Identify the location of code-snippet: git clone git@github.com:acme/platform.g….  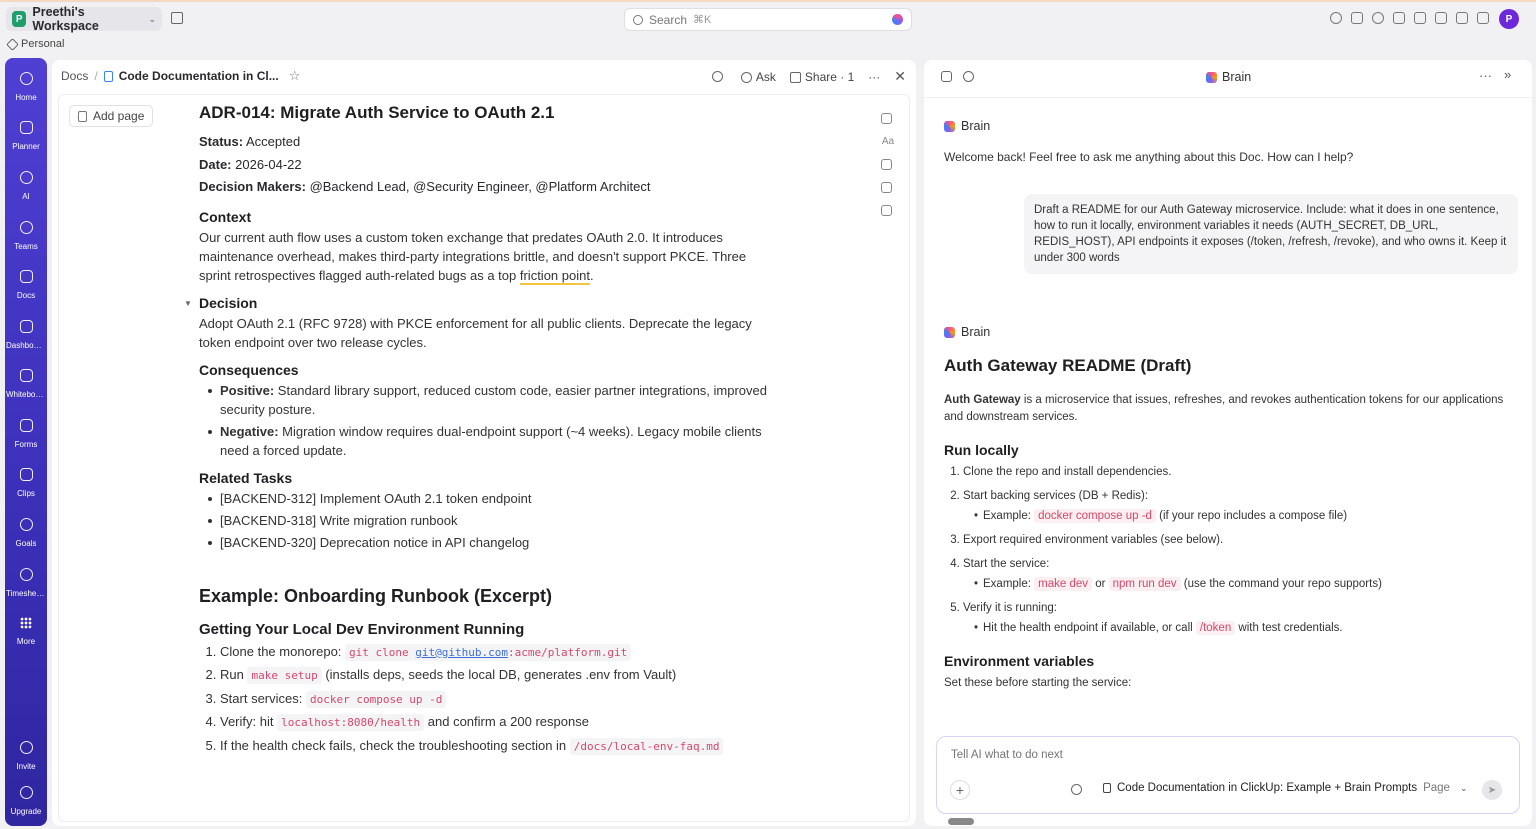
(488, 652).